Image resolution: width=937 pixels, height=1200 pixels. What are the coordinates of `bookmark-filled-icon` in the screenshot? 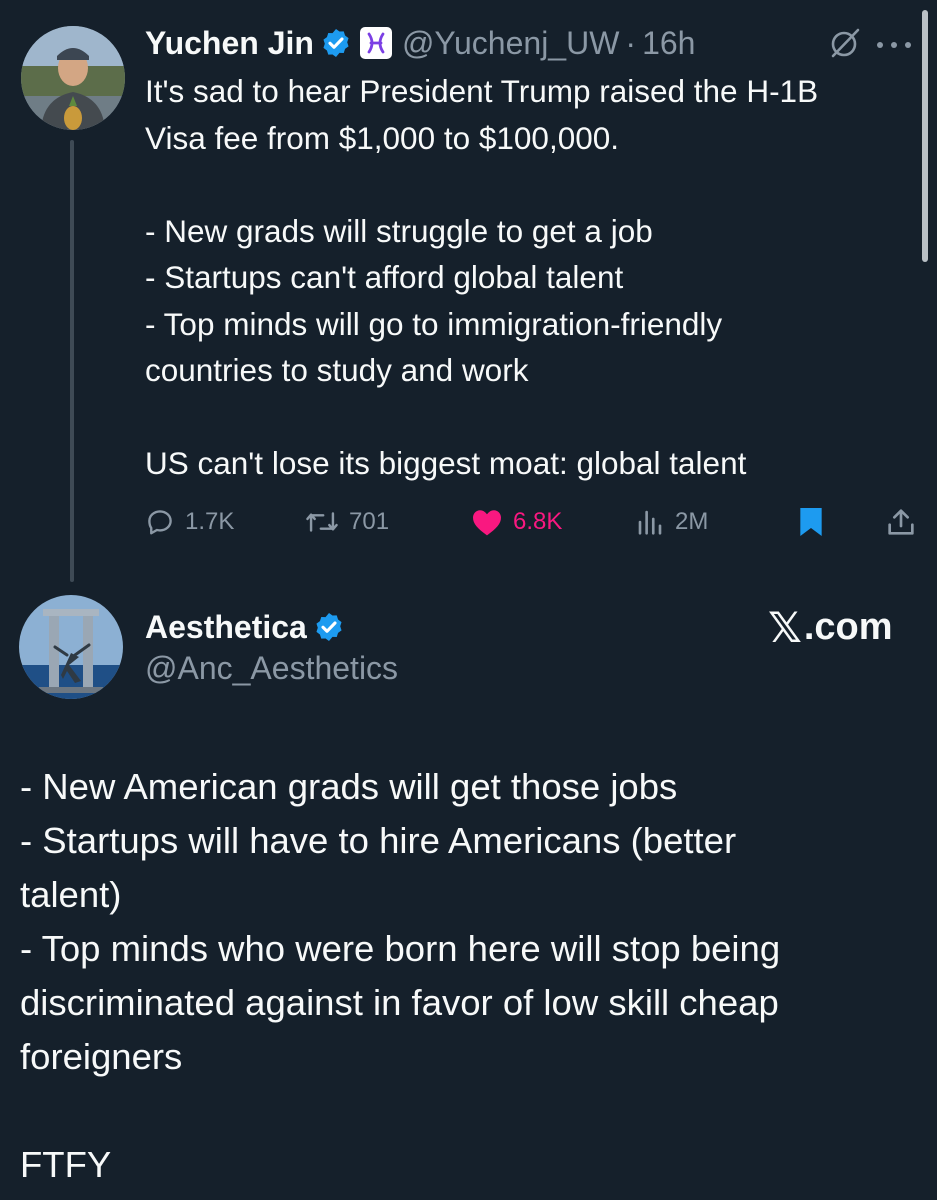 It's located at (811, 522).